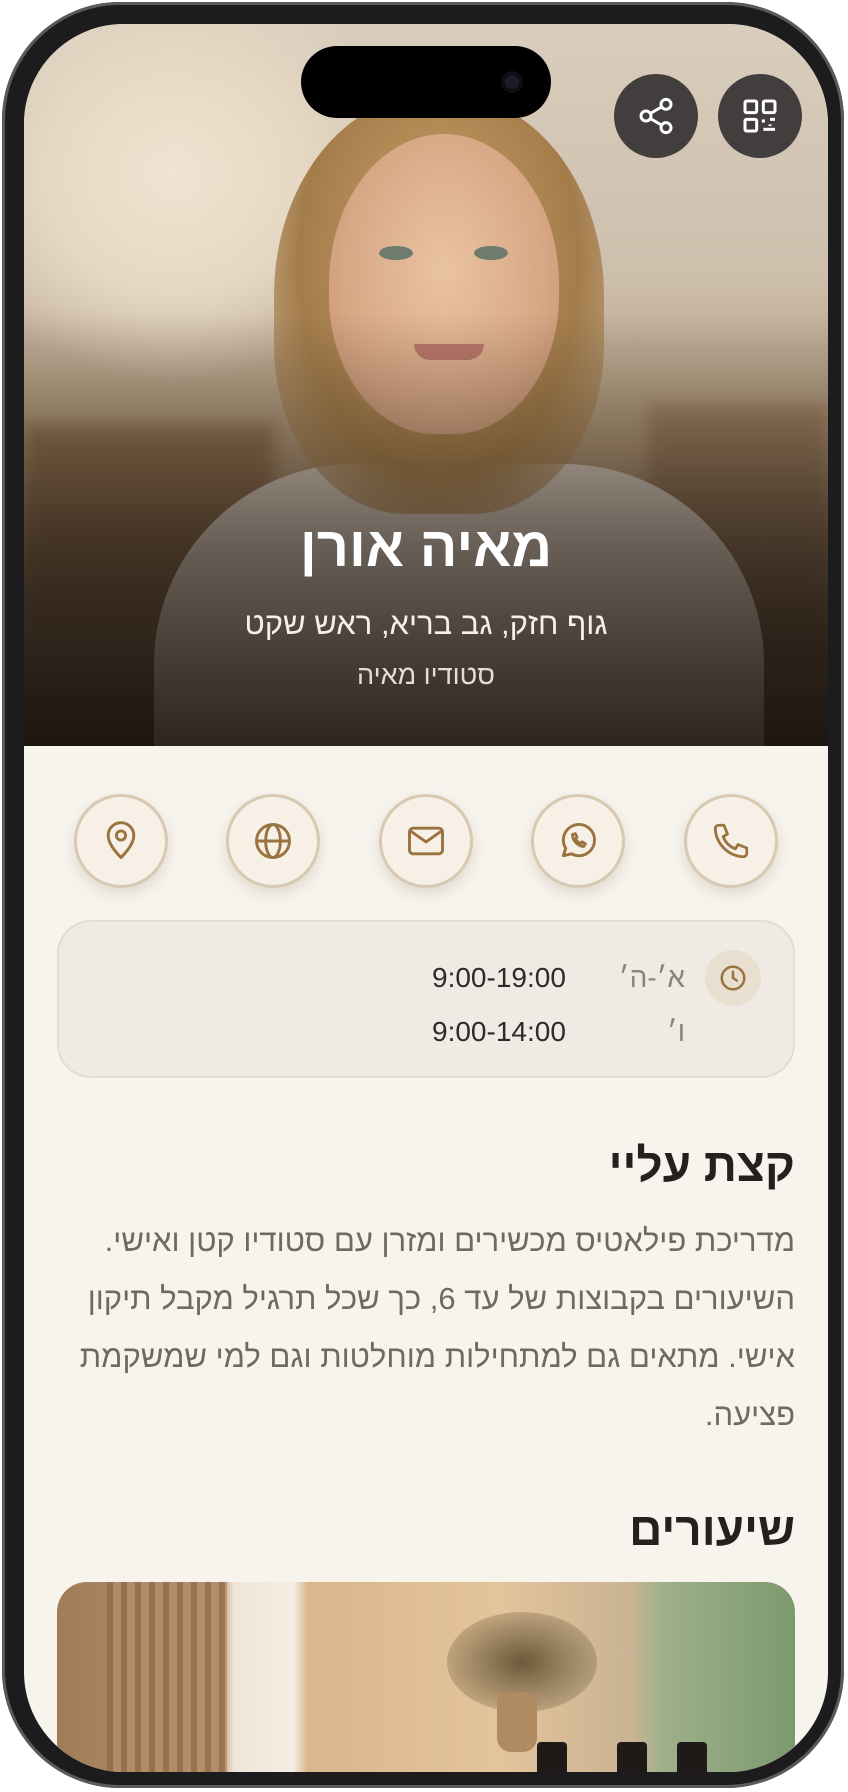 Image resolution: width=848 pixels, height=1792 pixels. Describe the element at coordinates (426, 623) in the screenshot. I see `profile-tagline: גוף חזק, גב בריא, ראש שקט` at that location.